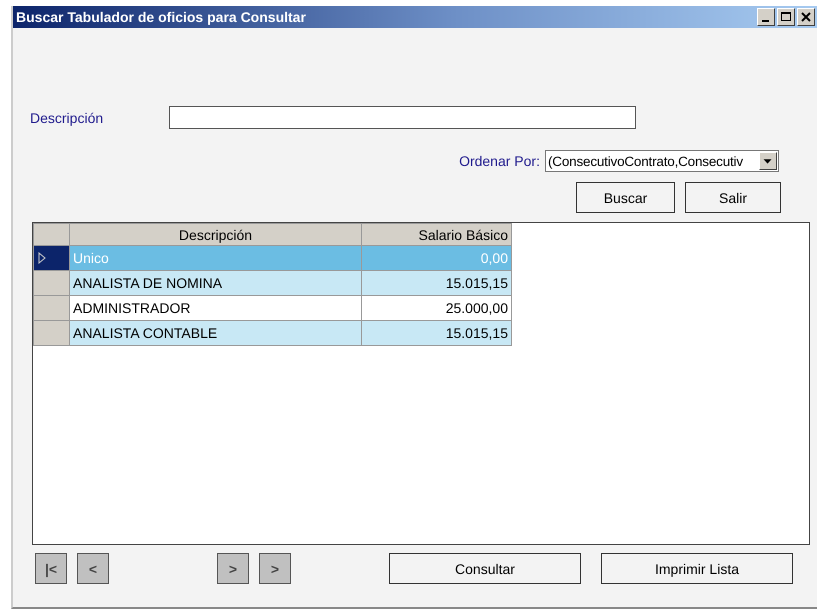  What do you see at coordinates (67, 118) in the screenshot?
I see `field-label: Descripción` at bounding box center [67, 118].